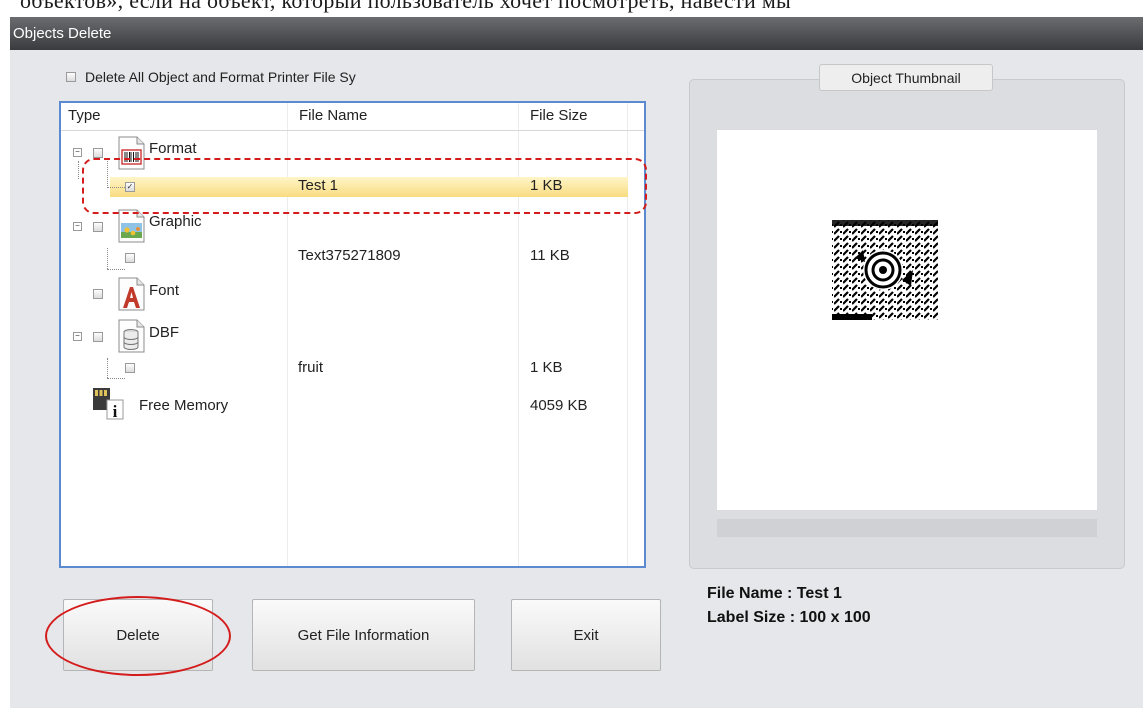 The height and width of the screenshot is (708, 1143). What do you see at coordinates (115, 411) in the screenshot?
I see `svg-text: i` at bounding box center [115, 411].